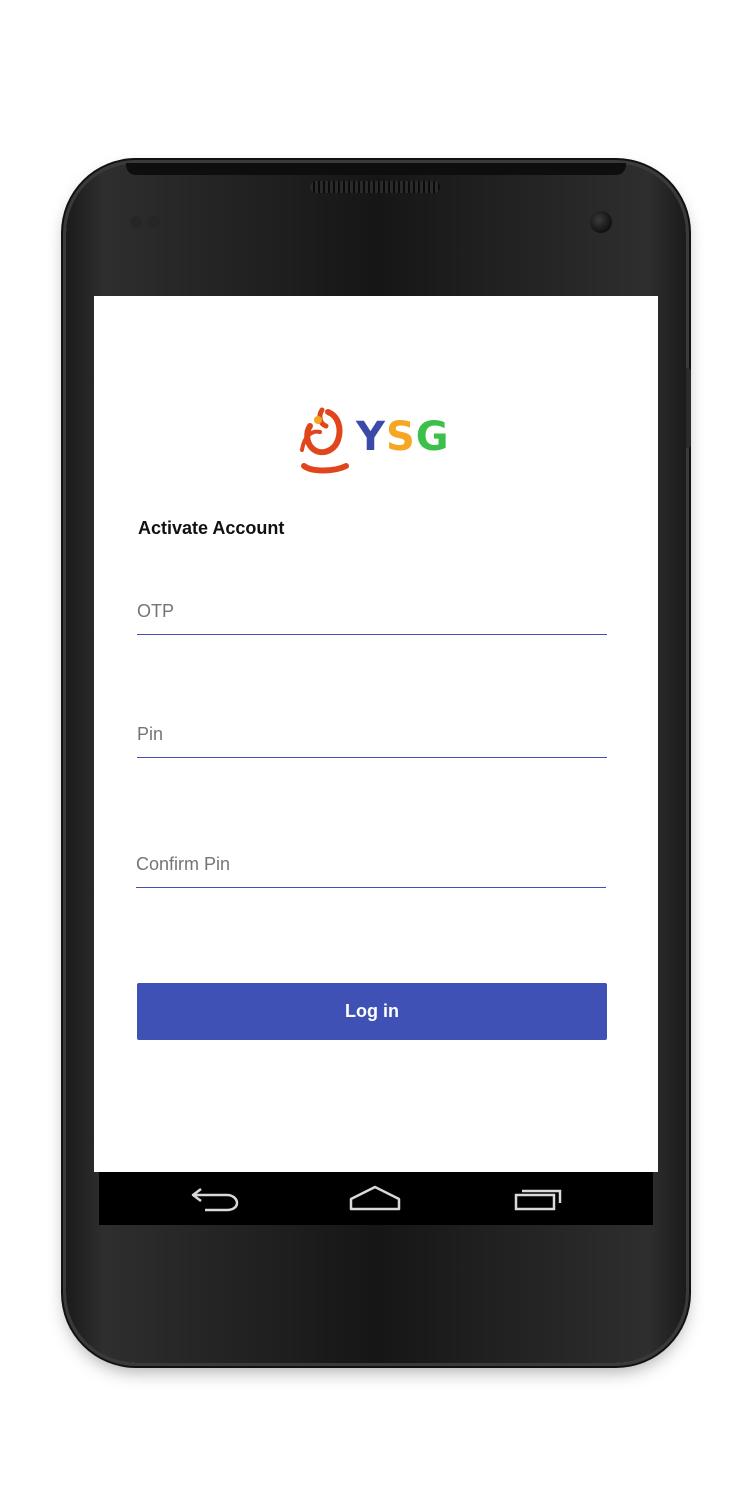 The width and height of the screenshot is (750, 1500). What do you see at coordinates (211, 528) in the screenshot?
I see `page-title: Activate Account` at bounding box center [211, 528].